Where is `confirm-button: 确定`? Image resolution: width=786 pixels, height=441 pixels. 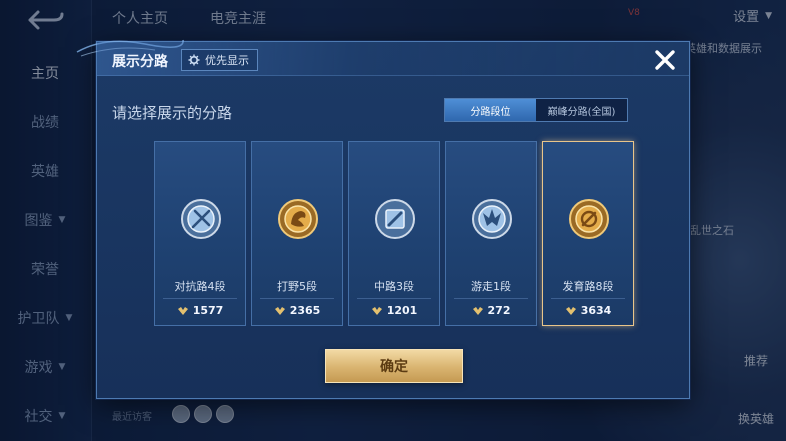 confirm-button: 确定 is located at coordinates (394, 366).